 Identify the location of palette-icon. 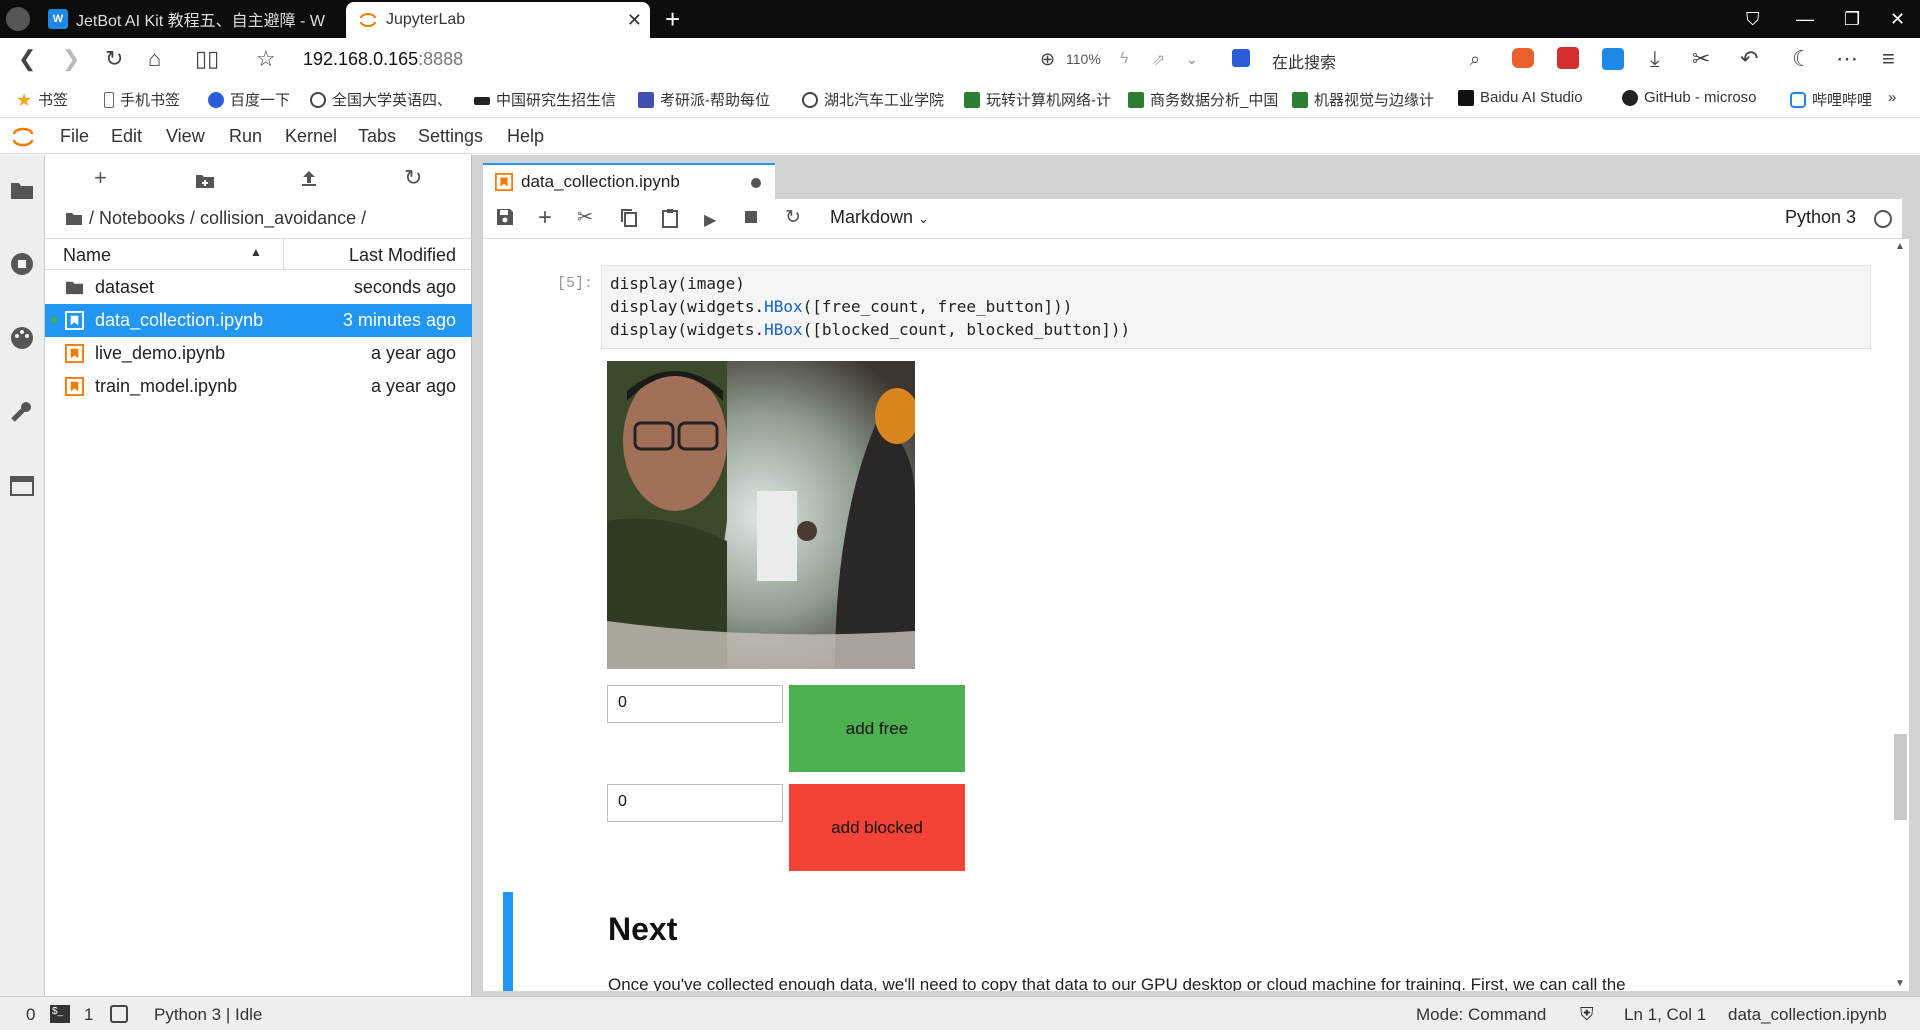
(22, 338).